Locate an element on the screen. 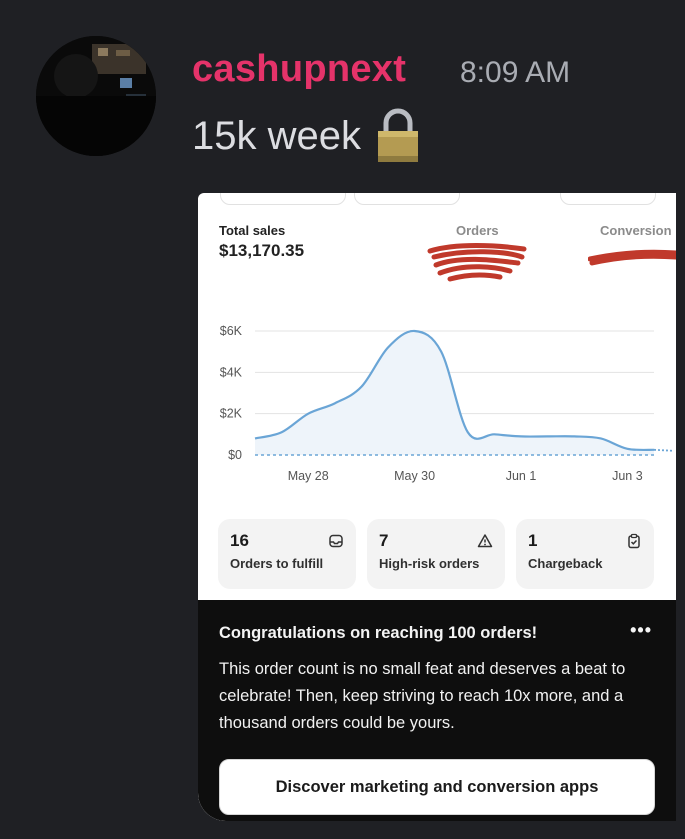  stat-value: 1 is located at coordinates (533, 540).